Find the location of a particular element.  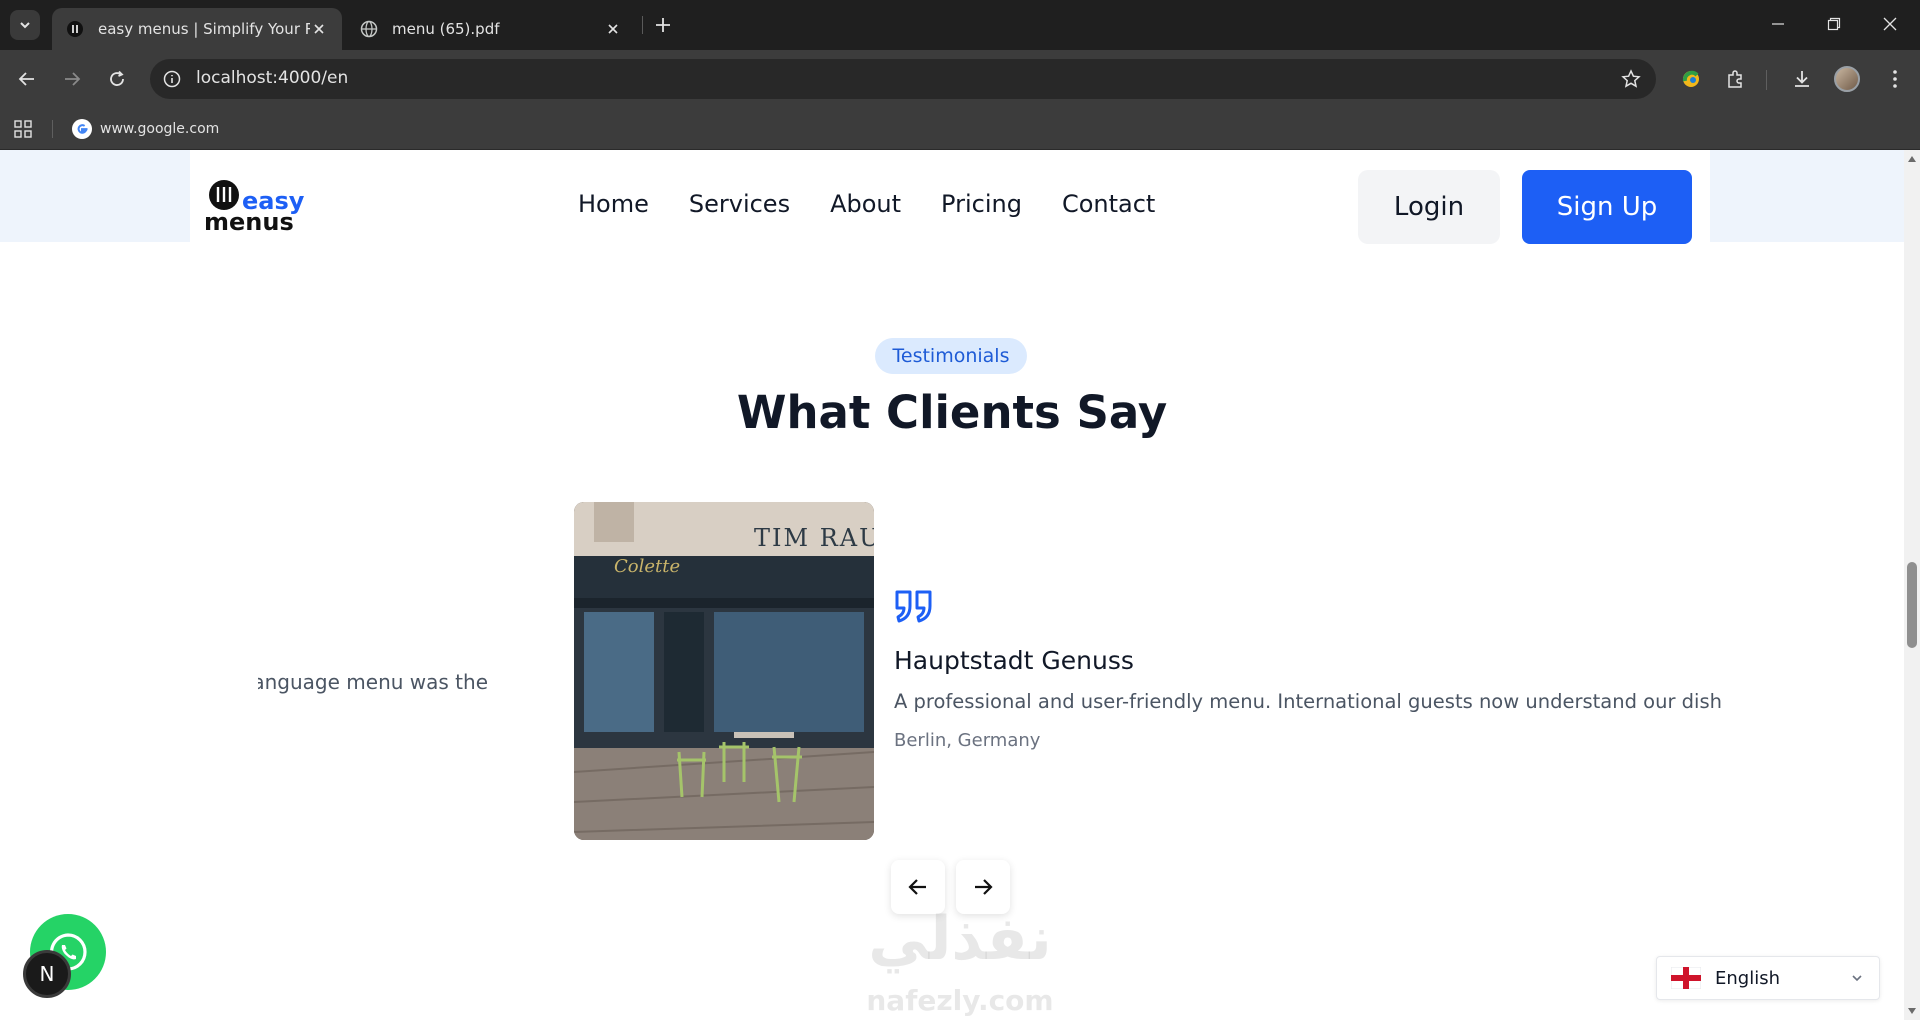

nav-about: About is located at coordinates (865, 204).